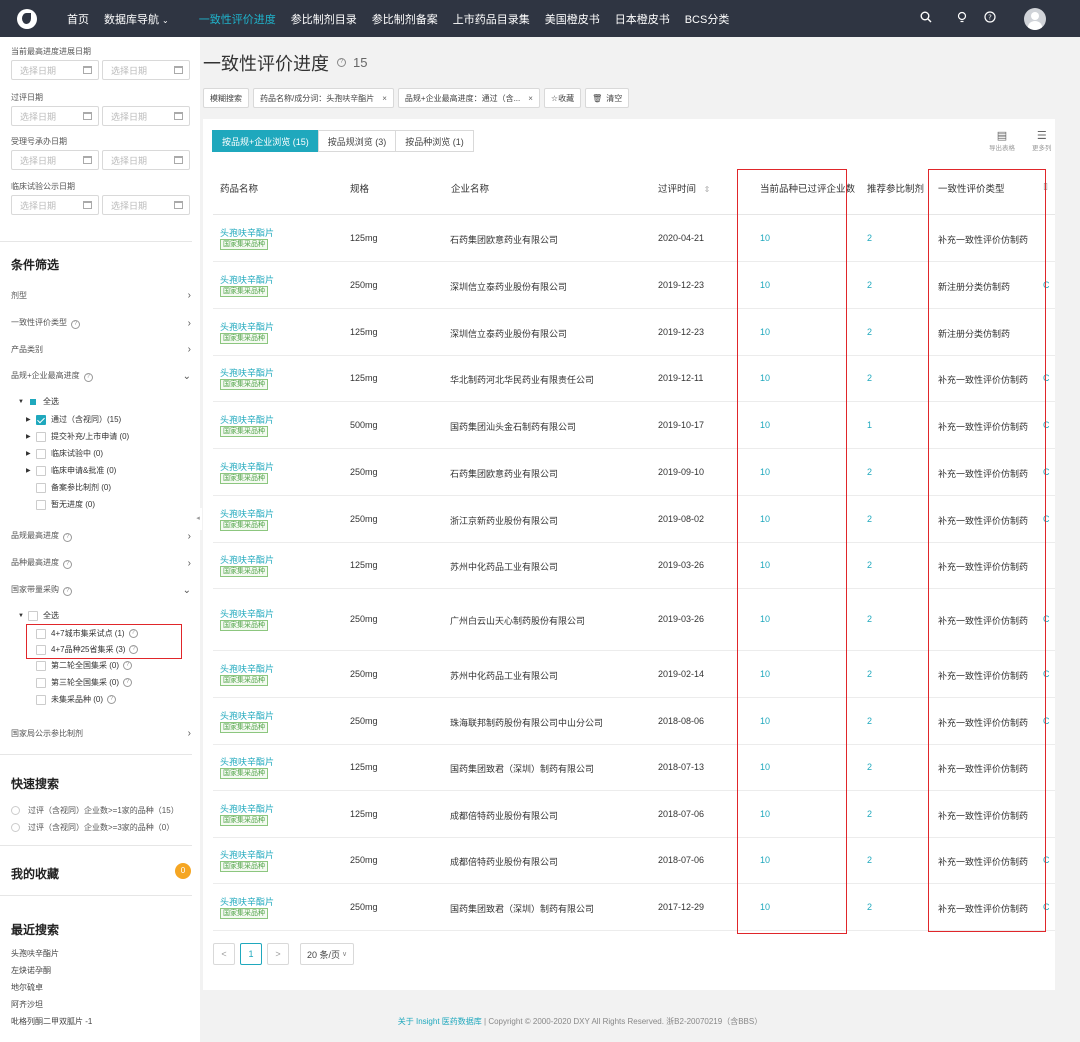 The image size is (1080, 1042). Describe the element at coordinates (198, 519) in the screenshot. I see `sidebar-collapse-handle: ◂` at that location.